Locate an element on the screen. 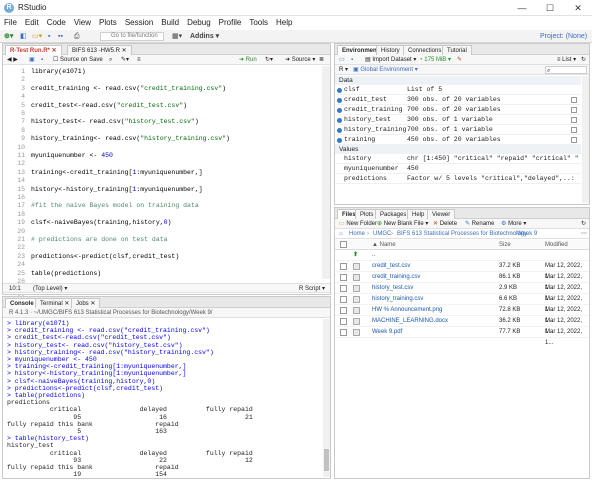 Image resolution: width=592 pixels, height=481 pixels. select-all-checkbox is located at coordinates (343, 244).